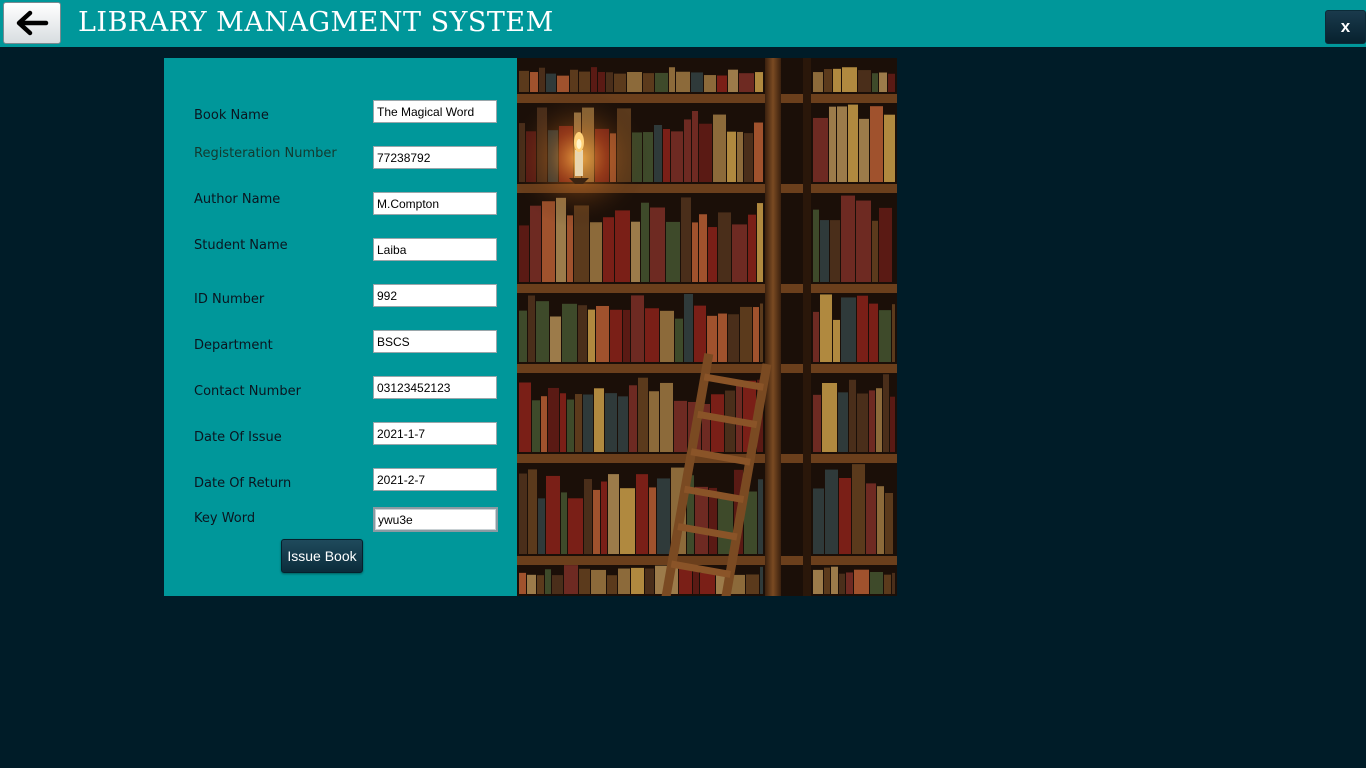  Describe the element at coordinates (265, 153) in the screenshot. I see `registration-number-label: Registeration Number` at that location.